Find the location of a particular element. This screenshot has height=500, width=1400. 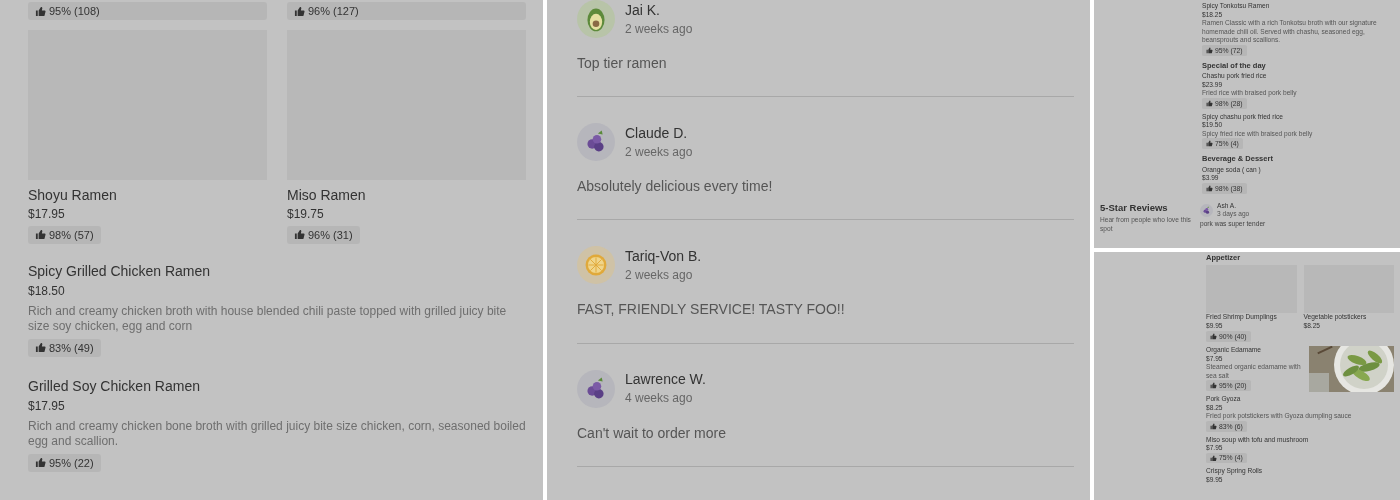

rating-badge: 98% (57) is located at coordinates (64, 234).